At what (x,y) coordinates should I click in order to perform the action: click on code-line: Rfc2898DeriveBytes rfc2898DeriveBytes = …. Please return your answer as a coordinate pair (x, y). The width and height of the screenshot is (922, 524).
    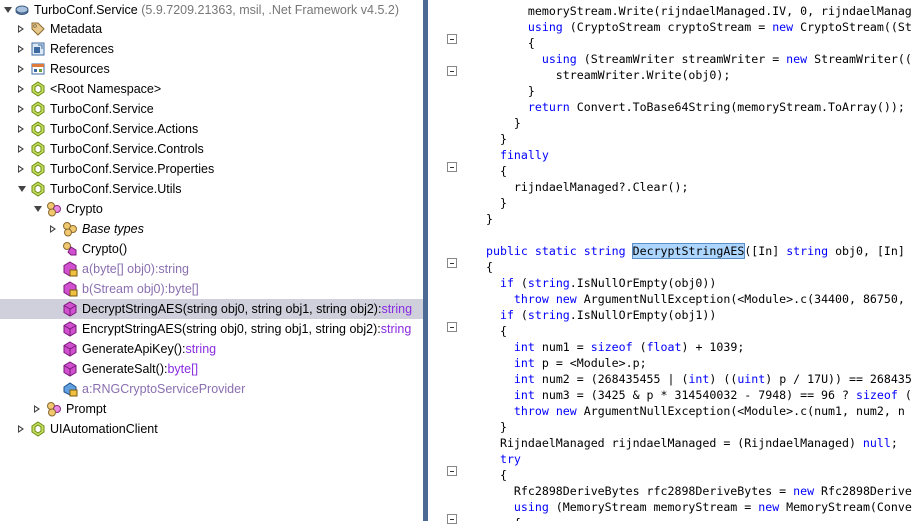
    Looking at the image, I should click on (699, 491).